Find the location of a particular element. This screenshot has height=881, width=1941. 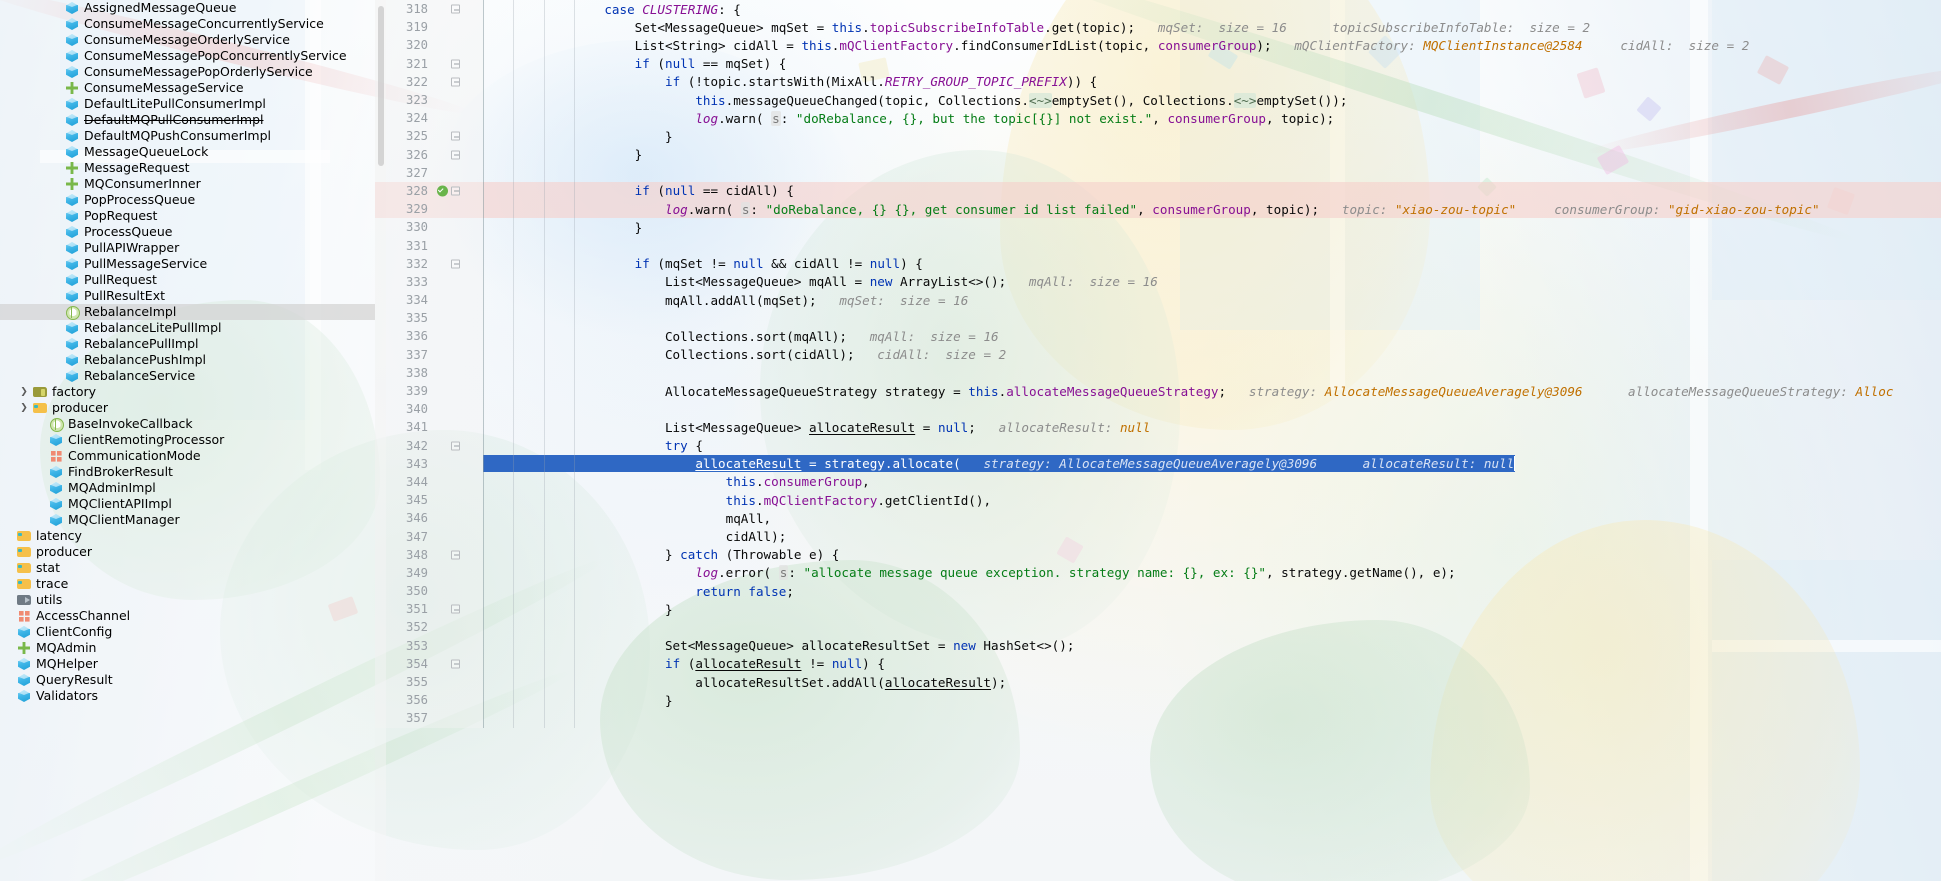

tree-item-pullresultext: PullResultExt is located at coordinates (187, 296).